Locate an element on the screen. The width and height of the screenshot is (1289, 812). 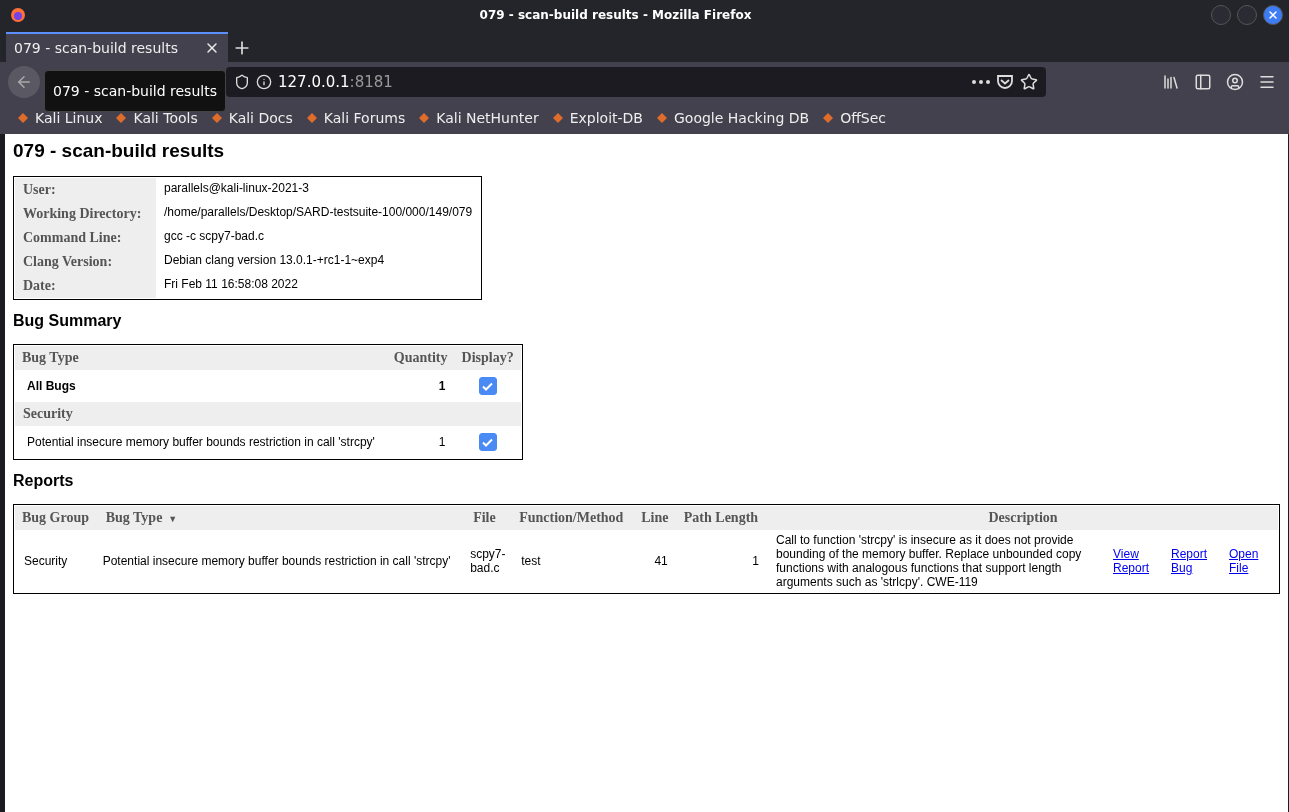
column-header: Function/Method is located at coordinates (573, 518).